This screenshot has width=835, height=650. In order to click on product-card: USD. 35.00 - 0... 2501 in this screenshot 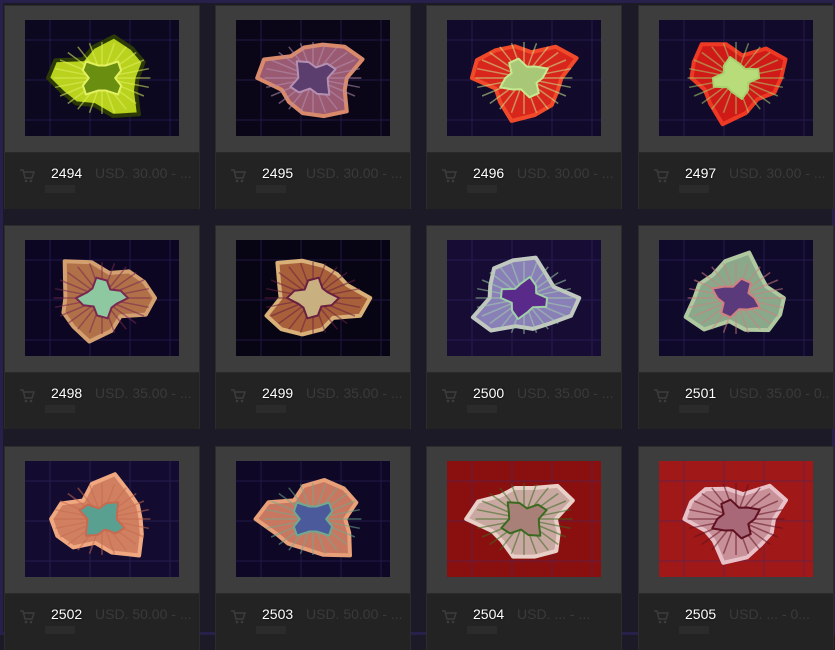, I will do `click(736, 327)`.